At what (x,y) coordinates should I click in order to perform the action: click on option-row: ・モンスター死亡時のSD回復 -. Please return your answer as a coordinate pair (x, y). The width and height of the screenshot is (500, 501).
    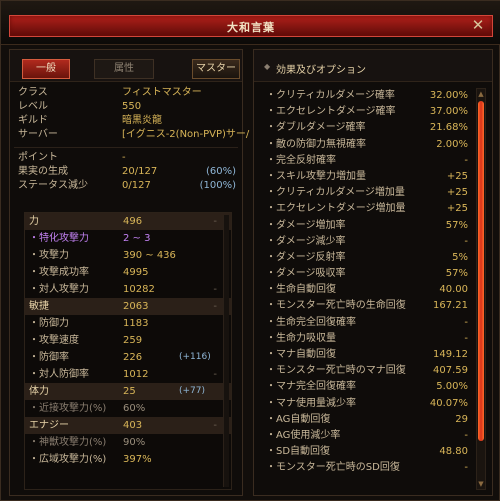
    Looking at the image, I should click on (367, 468).